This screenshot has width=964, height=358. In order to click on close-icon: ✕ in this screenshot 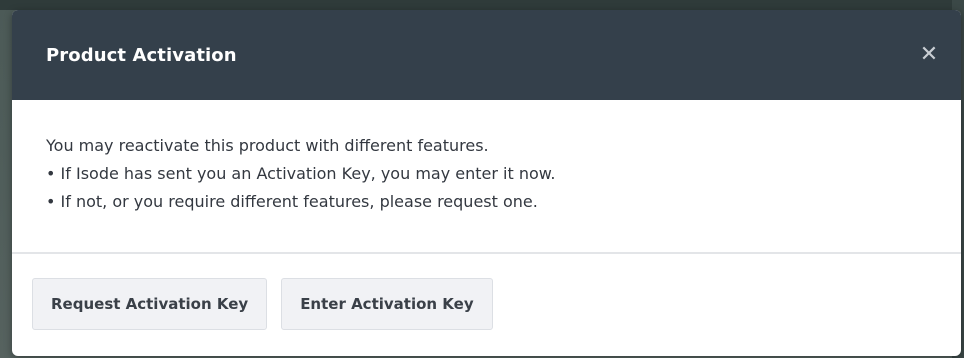, I will do `click(929, 55)`.